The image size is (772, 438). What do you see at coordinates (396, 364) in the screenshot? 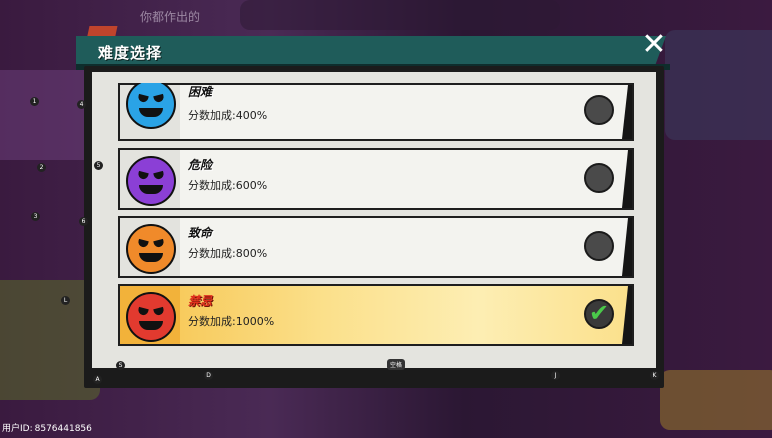
I see `space-hint-tag: 空格` at bounding box center [396, 364].